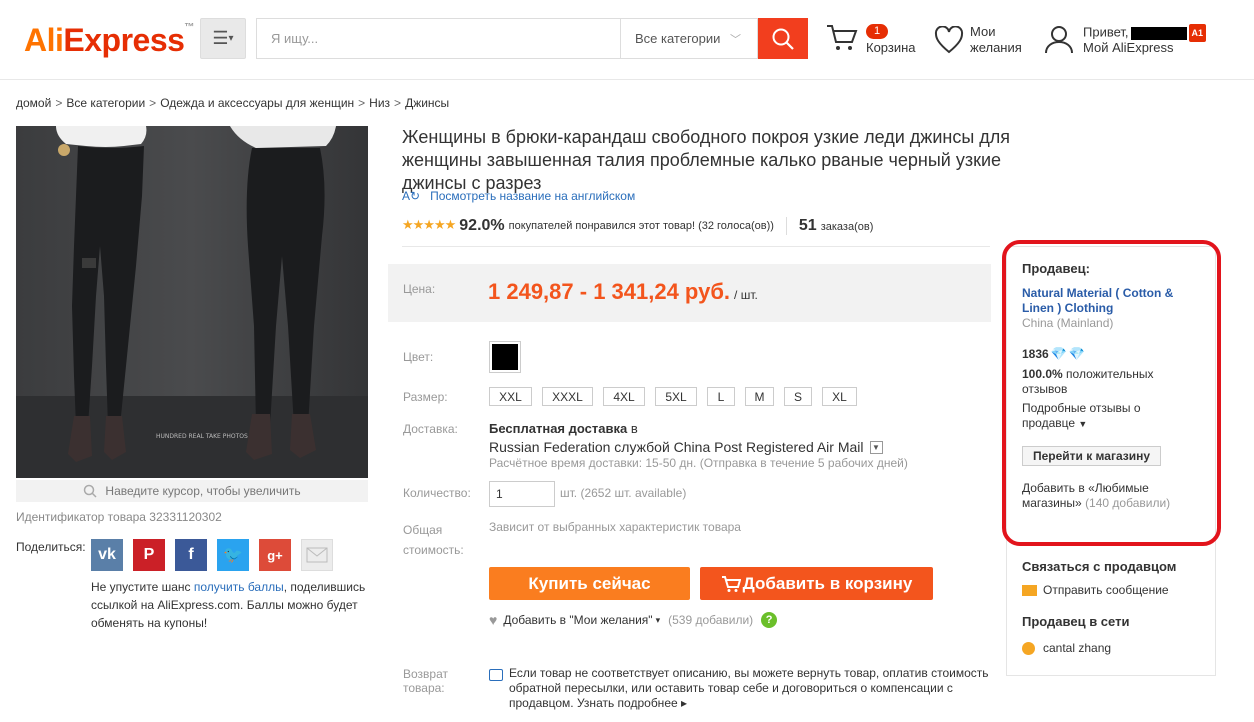 This screenshot has height=722, width=1254. I want to click on total-label-line-2: стоимость:, so click(433, 550).